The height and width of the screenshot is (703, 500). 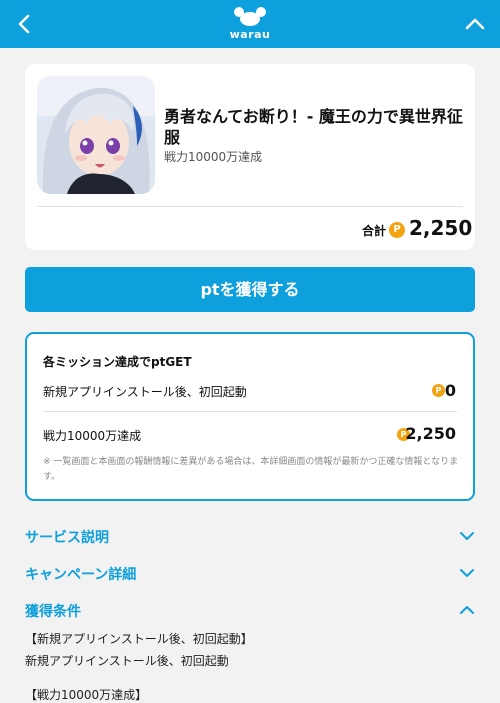 I want to click on collapse-header-button, so click(x=475, y=24).